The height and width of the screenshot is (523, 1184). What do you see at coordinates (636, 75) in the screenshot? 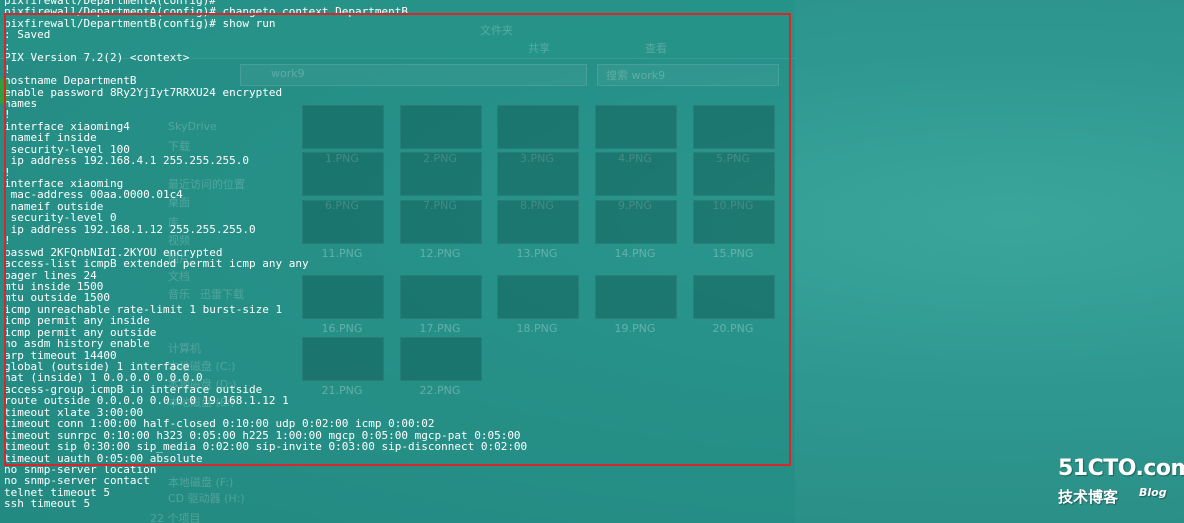
I see `search-placeholder: 搜索 work9` at bounding box center [636, 75].